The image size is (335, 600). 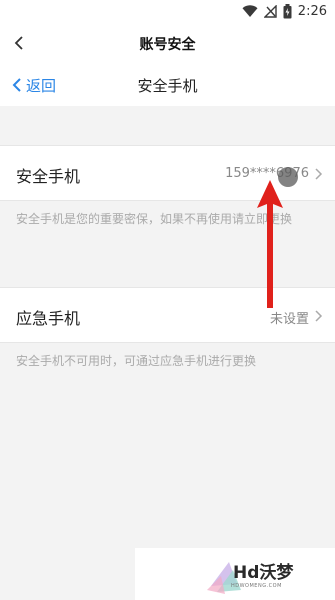 What do you see at coordinates (48, 176) in the screenshot?
I see `security-phone-label: 安全手机` at bounding box center [48, 176].